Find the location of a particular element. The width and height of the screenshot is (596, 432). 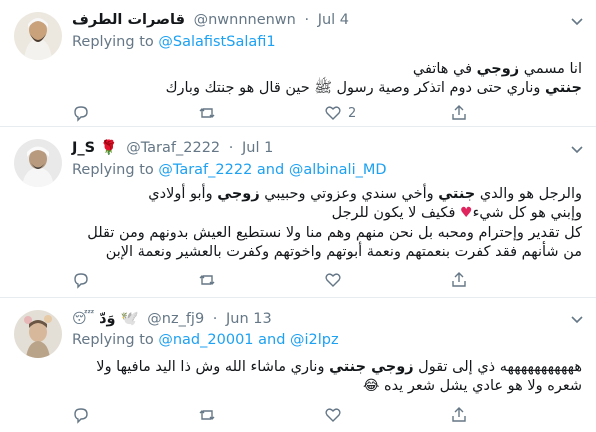

handle: @nwnnnenwn is located at coordinates (245, 20).